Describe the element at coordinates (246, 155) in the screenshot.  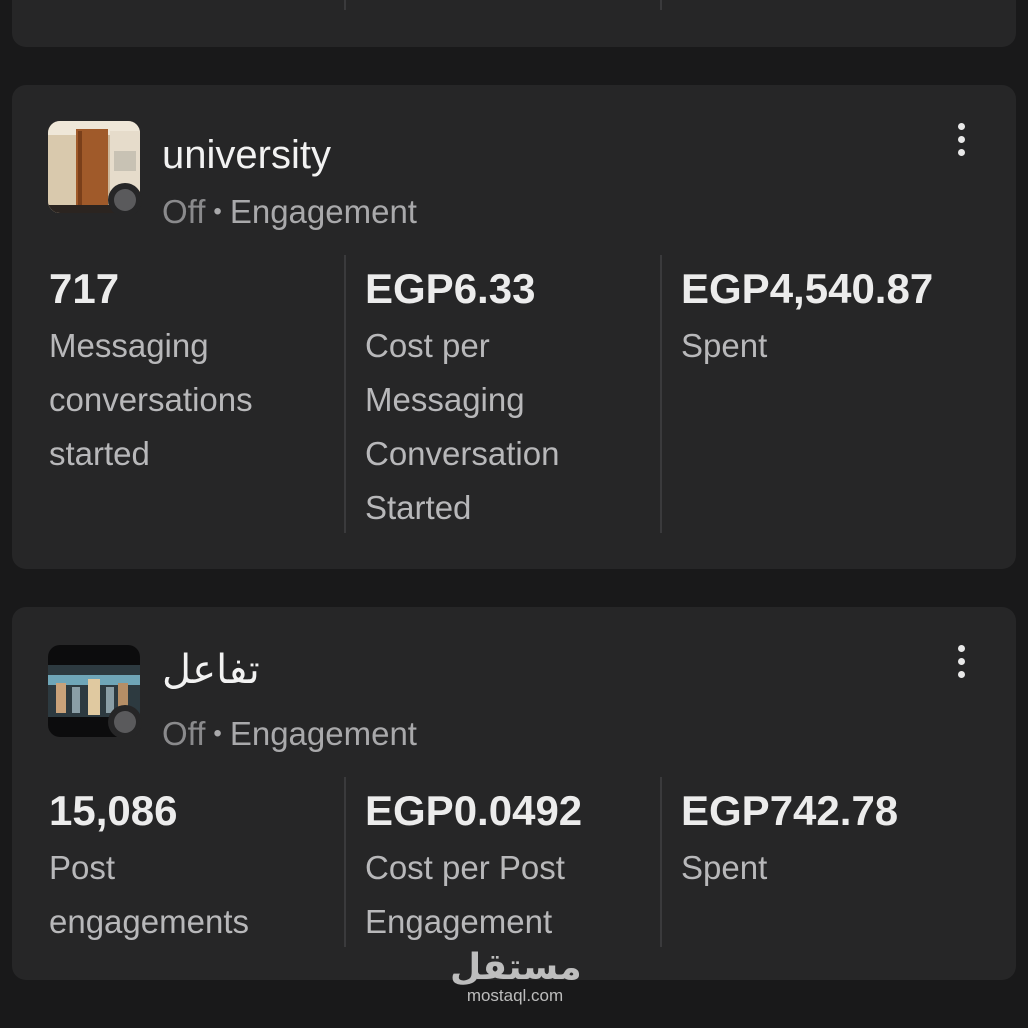
I see `ad-name: university` at that location.